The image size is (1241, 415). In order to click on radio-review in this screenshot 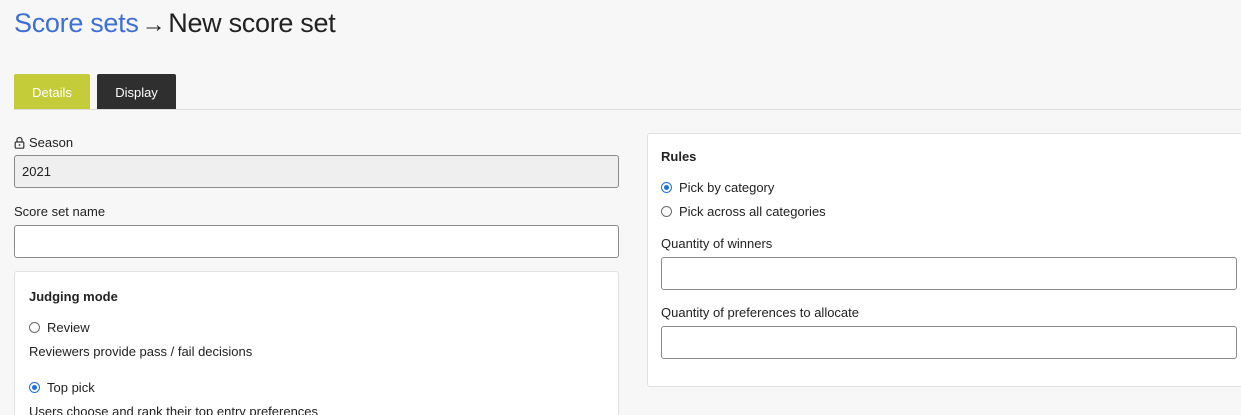, I will do `click(34, 327)`.